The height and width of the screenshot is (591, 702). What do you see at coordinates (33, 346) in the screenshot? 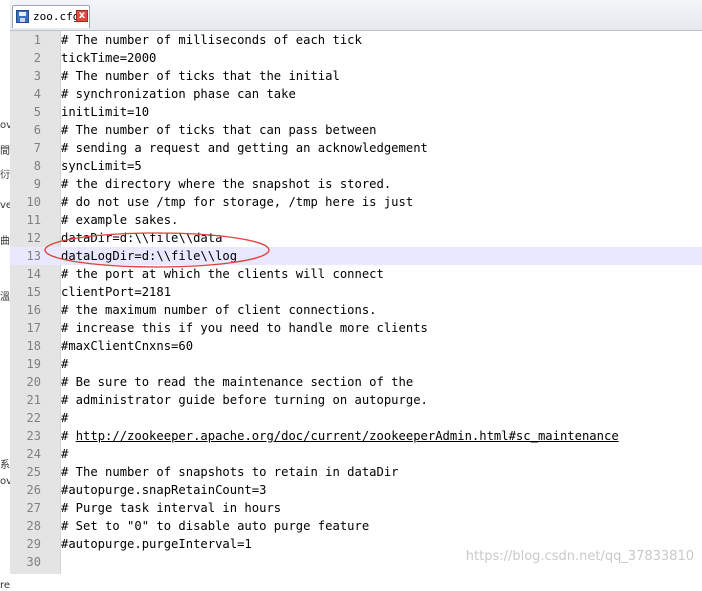
I see `line-number: 18` at bounding box center [33, 346].